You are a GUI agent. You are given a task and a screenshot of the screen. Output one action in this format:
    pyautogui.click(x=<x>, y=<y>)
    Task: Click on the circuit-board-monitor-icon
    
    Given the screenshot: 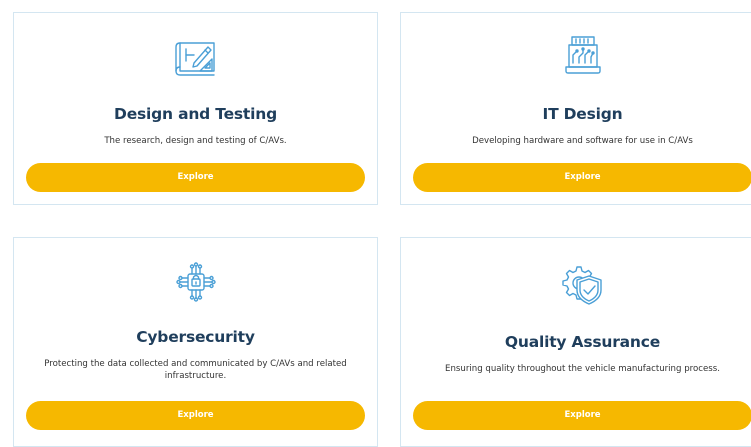 What is the action you would take?
    pyautogui.click(x=583, y=56)
    